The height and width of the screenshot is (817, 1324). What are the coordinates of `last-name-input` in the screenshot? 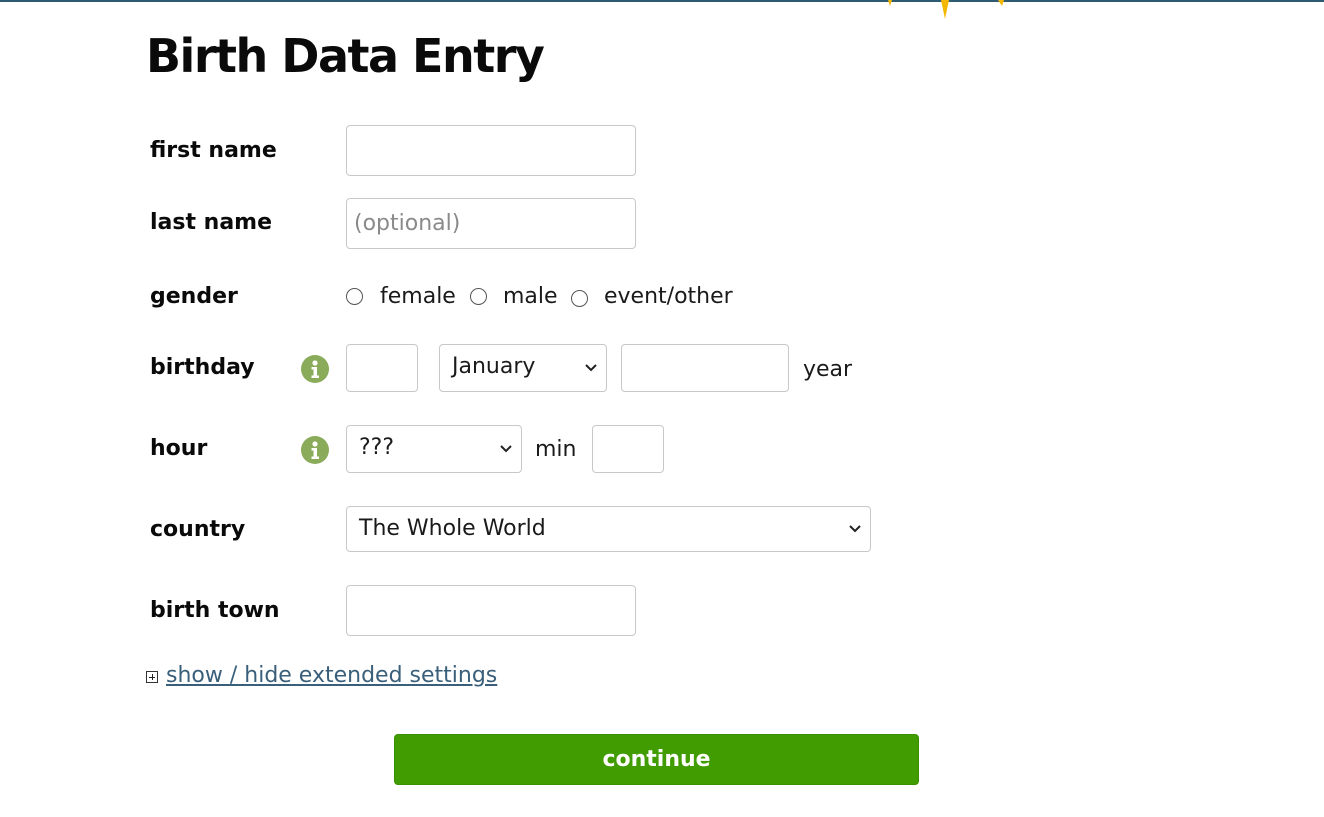 It's located at (491, 223).